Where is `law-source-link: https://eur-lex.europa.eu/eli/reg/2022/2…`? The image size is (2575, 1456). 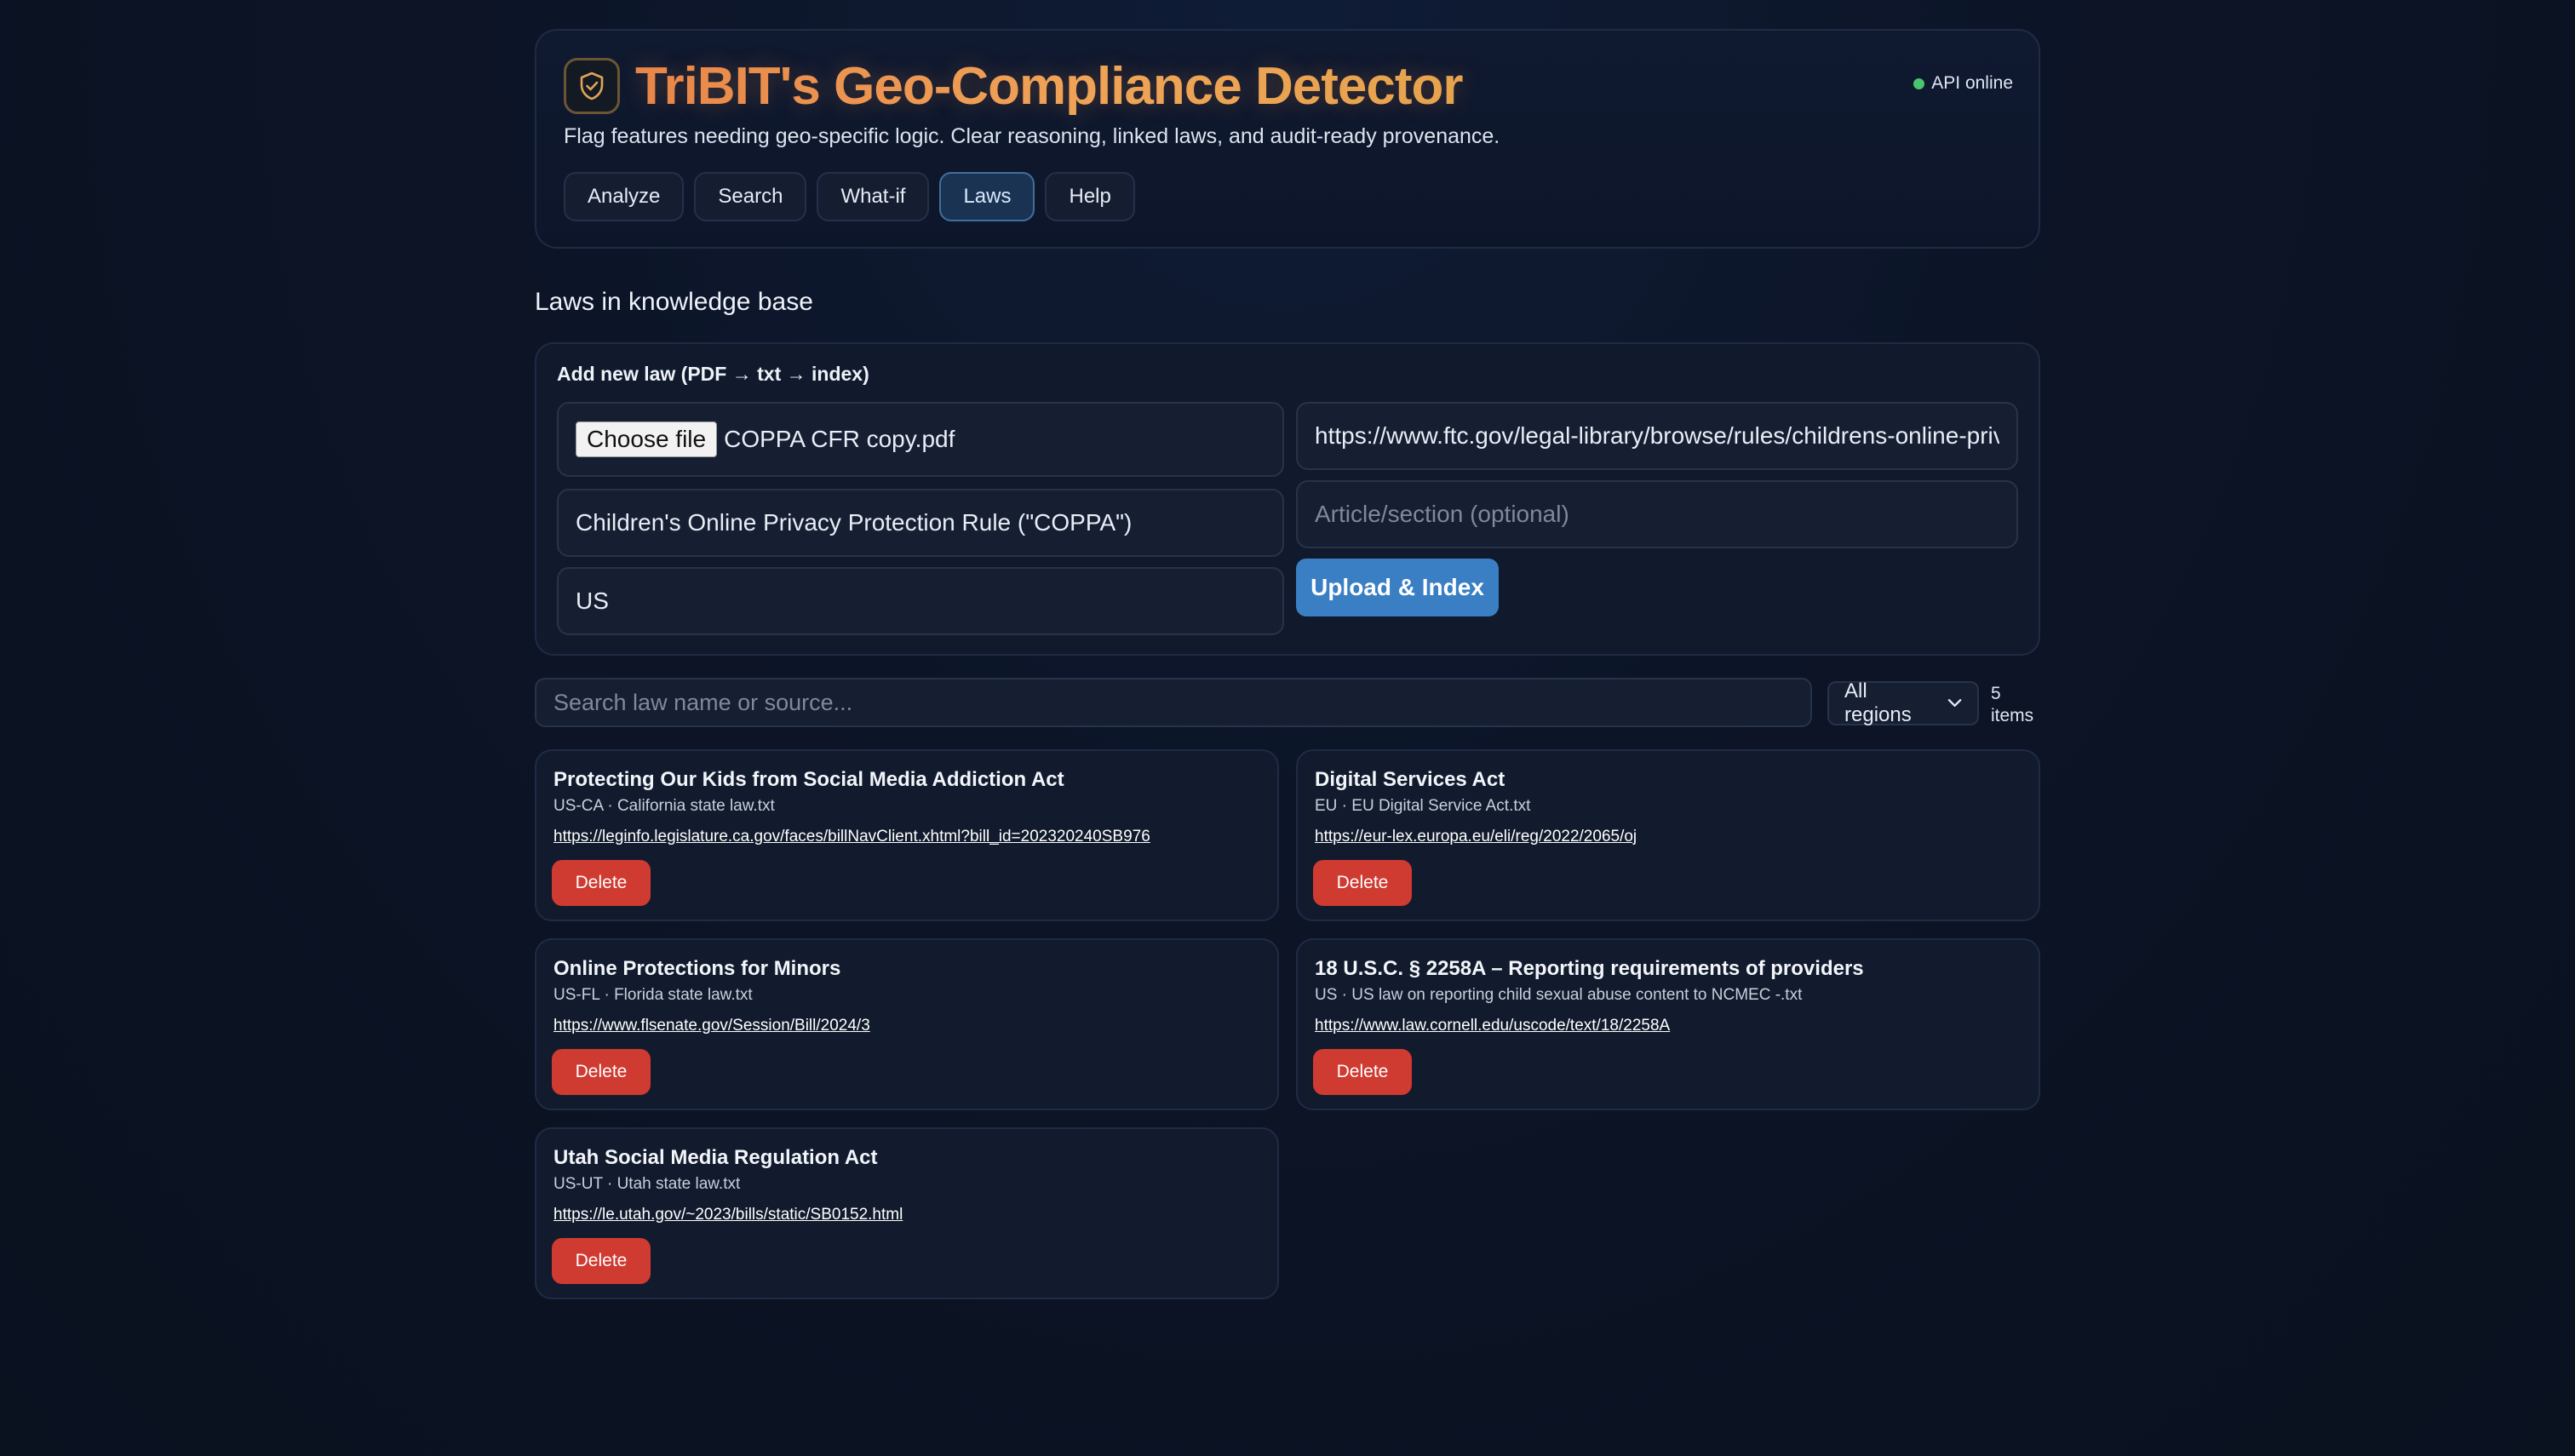
law-source-link: https://eur-lex.europa.eu/eli/reg/2022/2… is located at coordinates (1476, 837).